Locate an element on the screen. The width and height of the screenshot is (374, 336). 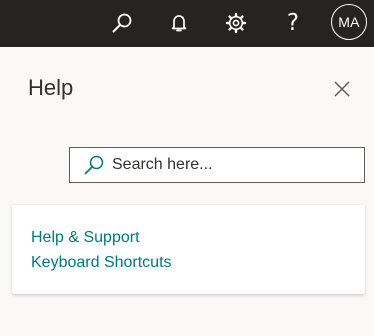
gear-icon is located at coordinates (236, 23).